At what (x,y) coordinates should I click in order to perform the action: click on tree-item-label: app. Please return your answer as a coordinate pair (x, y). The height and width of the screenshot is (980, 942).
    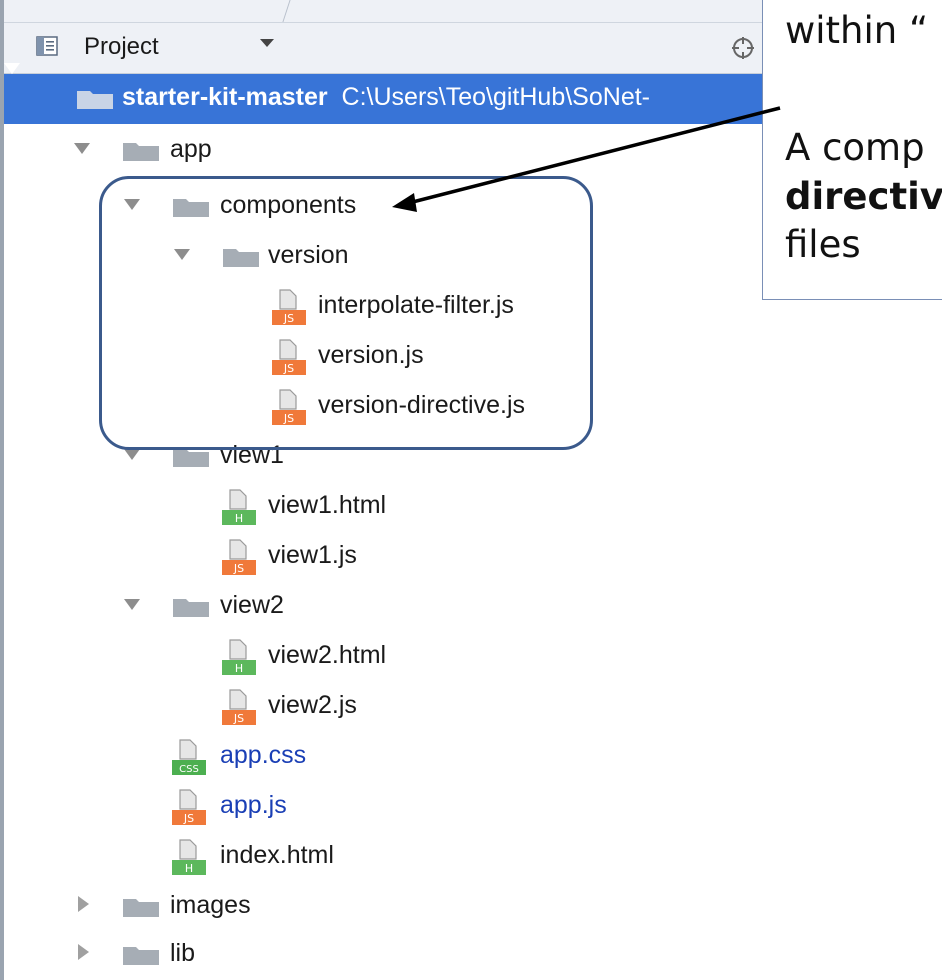
    Looking at the image, I should click on (191, 149).